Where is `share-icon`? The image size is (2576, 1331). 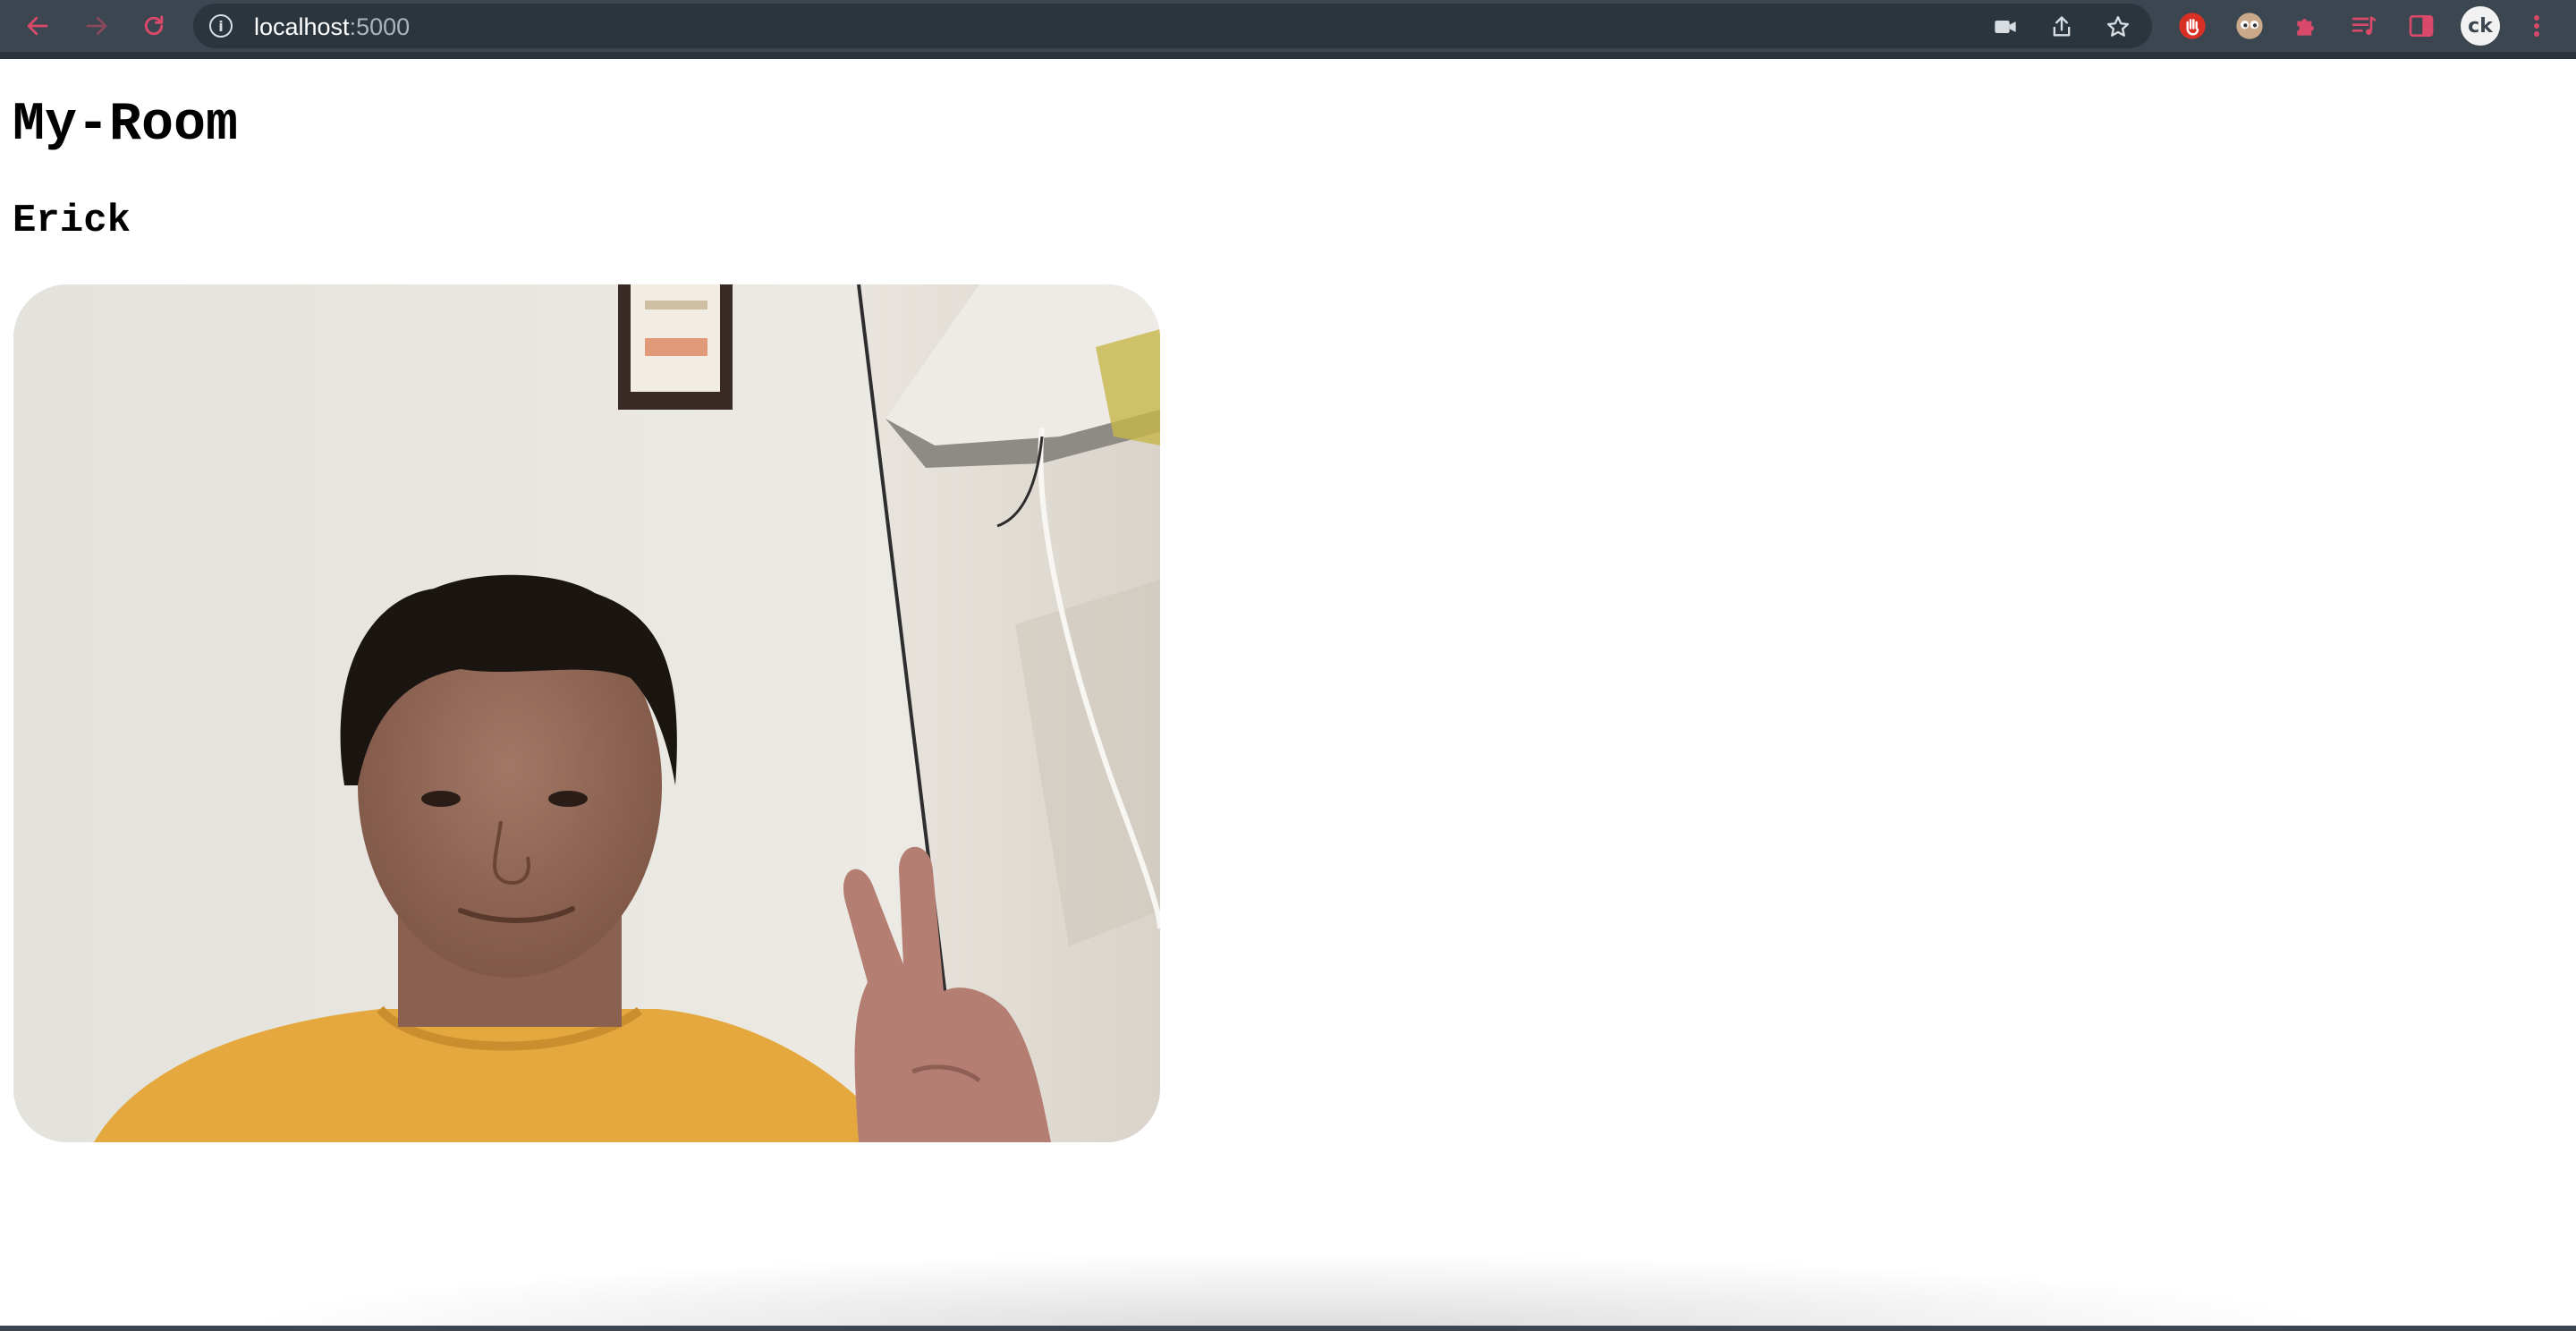
share-icon is located at coordinates (2061, 27).